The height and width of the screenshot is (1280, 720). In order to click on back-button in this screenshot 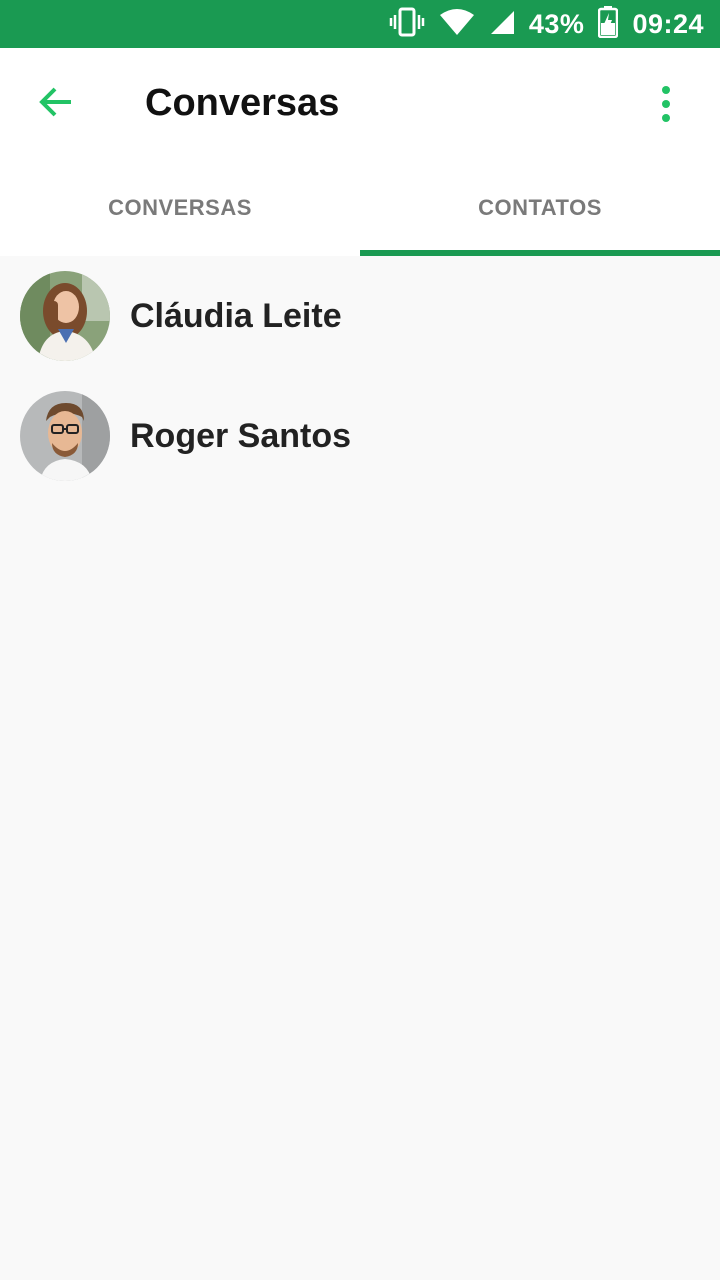, I will do `click(56, 104)`.